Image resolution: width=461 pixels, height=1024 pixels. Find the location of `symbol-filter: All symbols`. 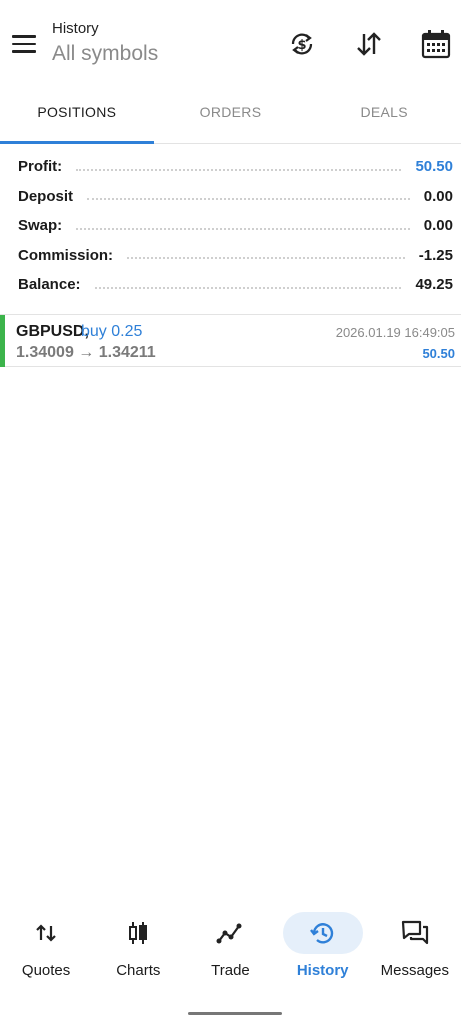

symbol-filter: All symbols is located at coordinates (105, 53).